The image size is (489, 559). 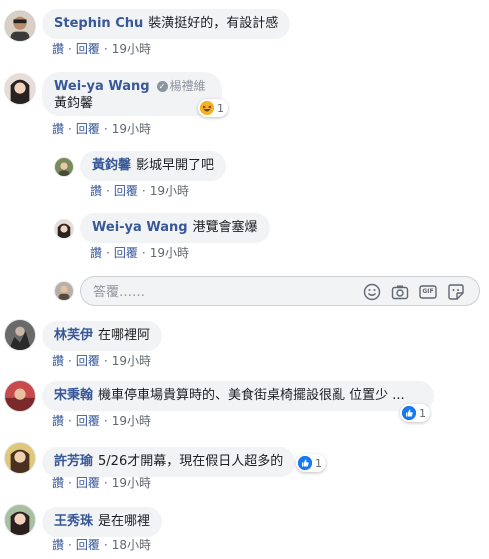 I want to click on mention-badge: ✓ 楊禮維, so click(x=181, y=86).